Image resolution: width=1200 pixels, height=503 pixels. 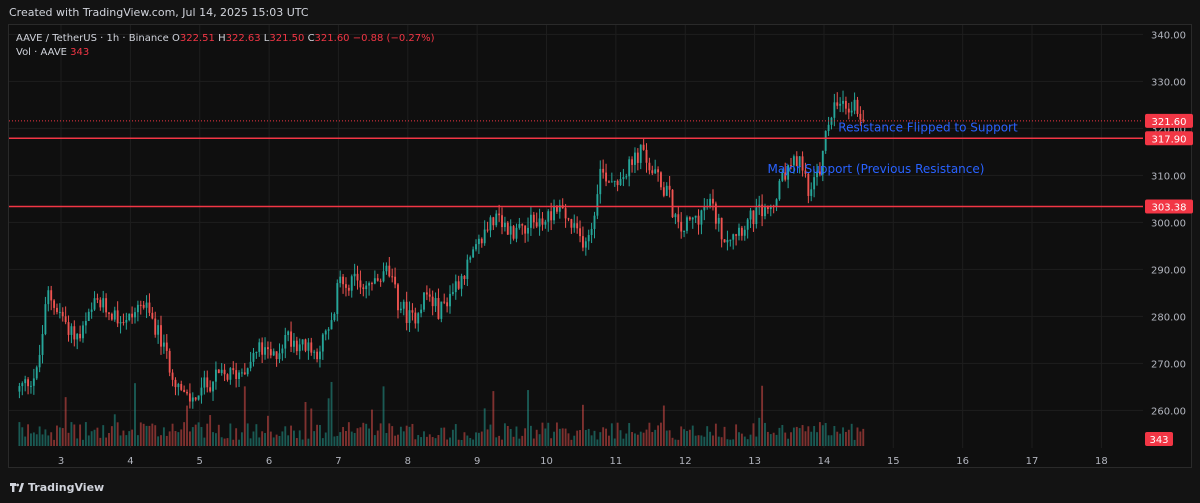 I want to click on tradingview-logo: TradingView, so click(x=57, y=487).